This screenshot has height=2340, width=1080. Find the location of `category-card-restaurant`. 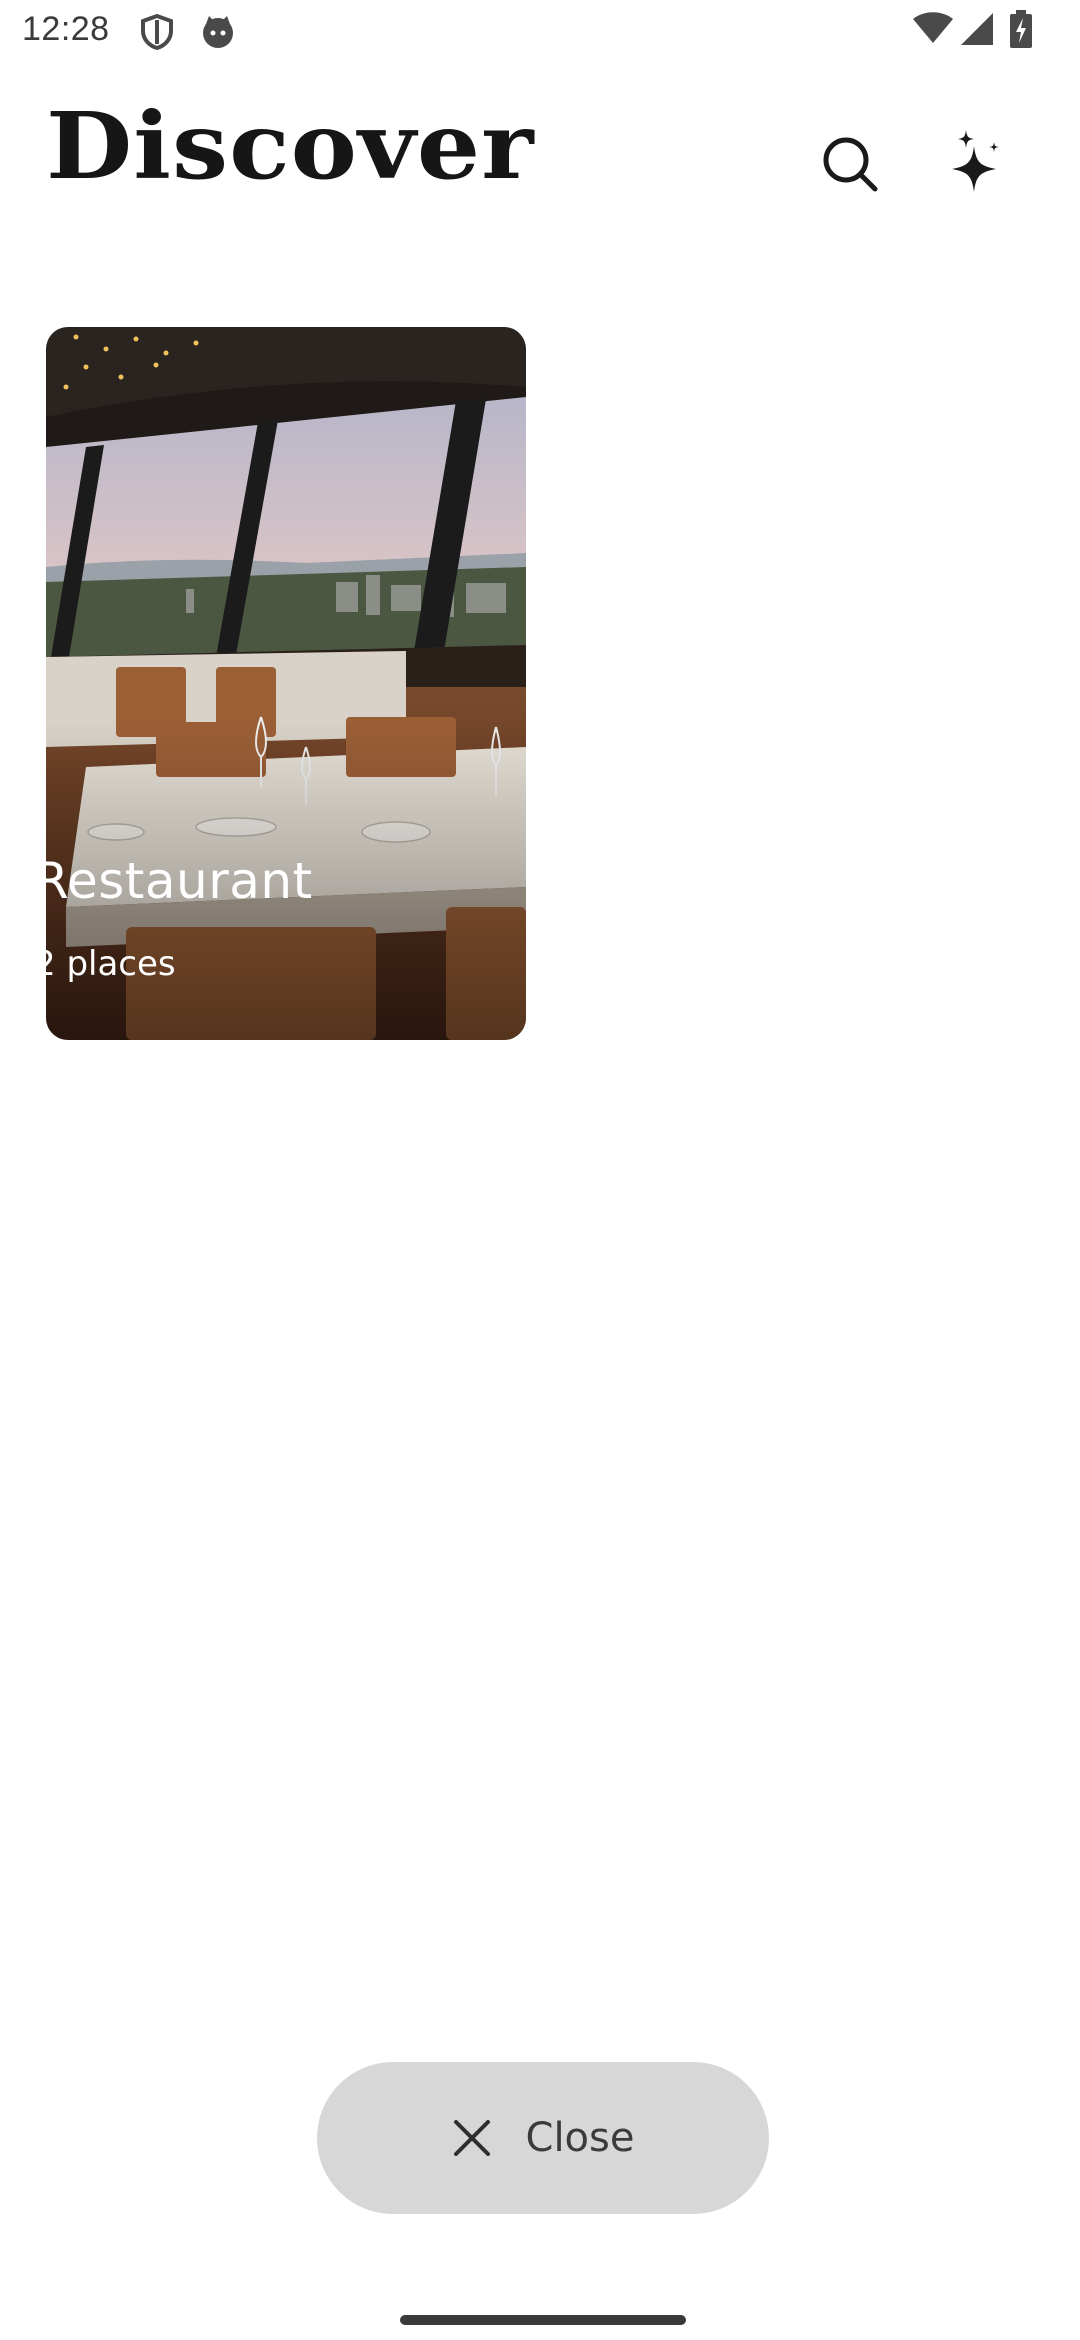

category-card-restaurant is located at coordinates (286, 683).